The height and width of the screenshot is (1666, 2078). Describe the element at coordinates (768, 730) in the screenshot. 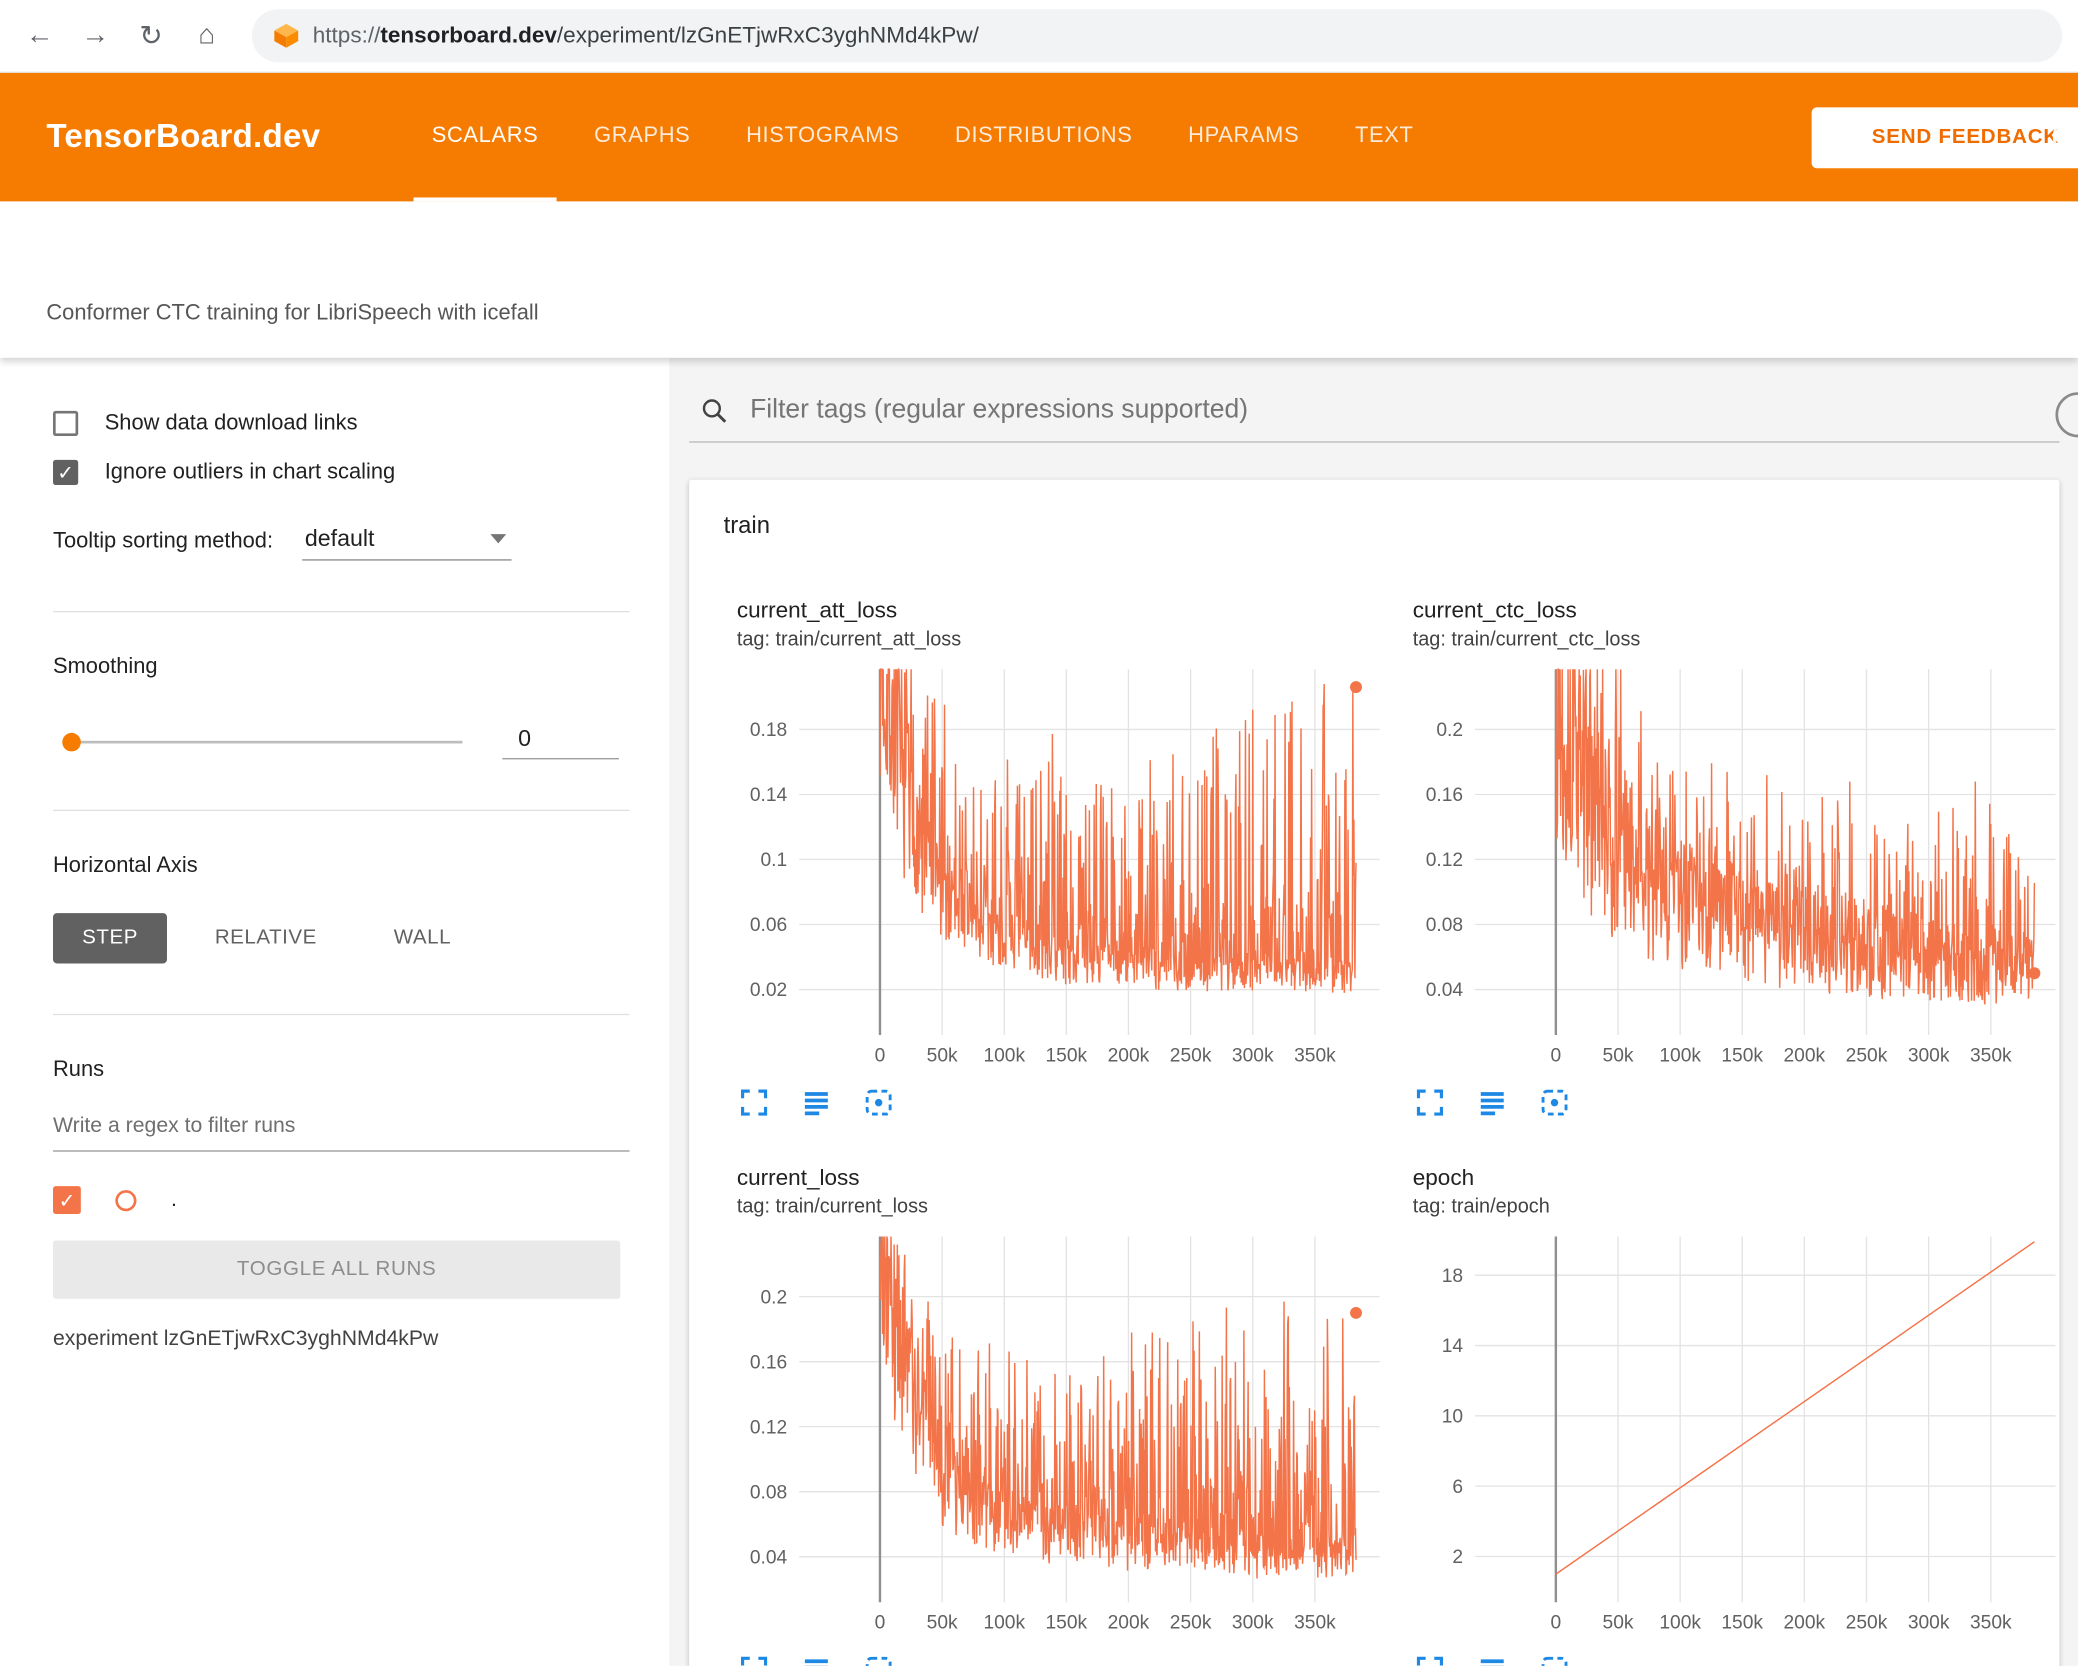

I see `svg-text: 0.18` at that location.